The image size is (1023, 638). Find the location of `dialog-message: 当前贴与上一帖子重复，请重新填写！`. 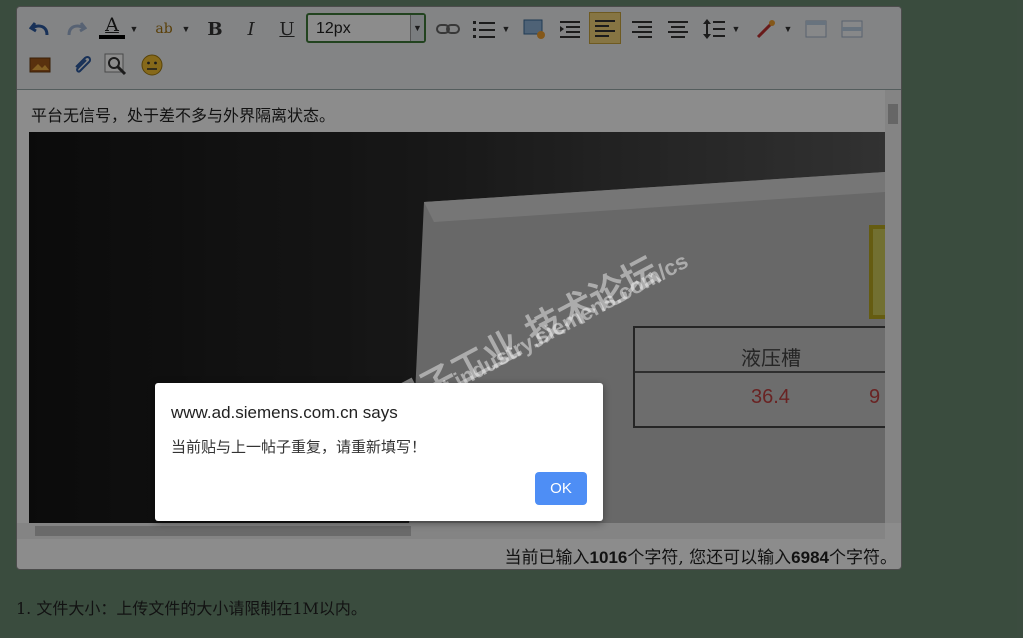

dialog-message: 当前贴与上一帖子重复，请重新填写！ is located at coordinates (299, 447).